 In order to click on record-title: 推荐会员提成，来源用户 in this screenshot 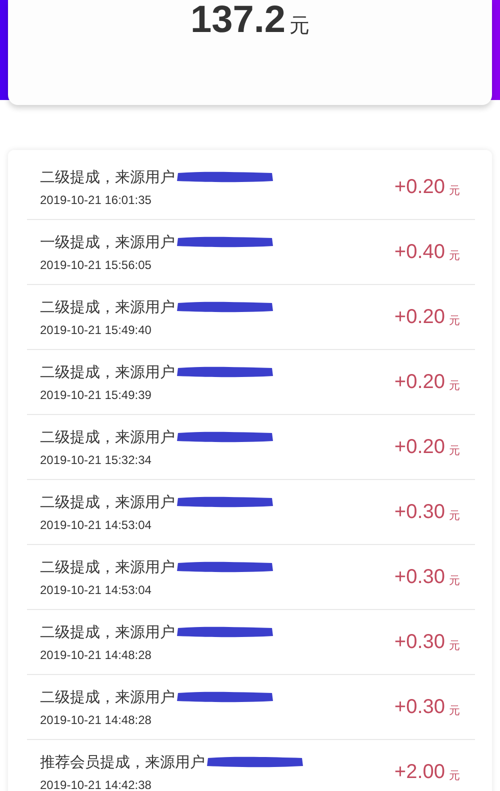, I will do `click(122, 762)`.